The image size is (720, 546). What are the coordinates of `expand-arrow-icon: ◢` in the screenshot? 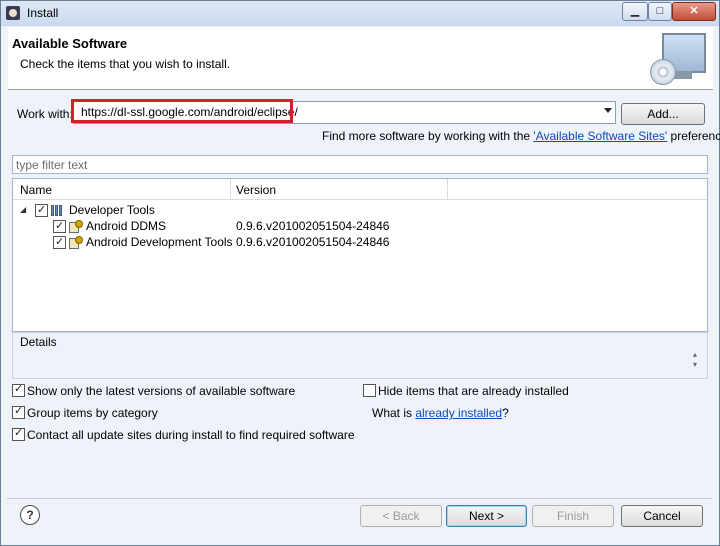 It's located at (23, 210).